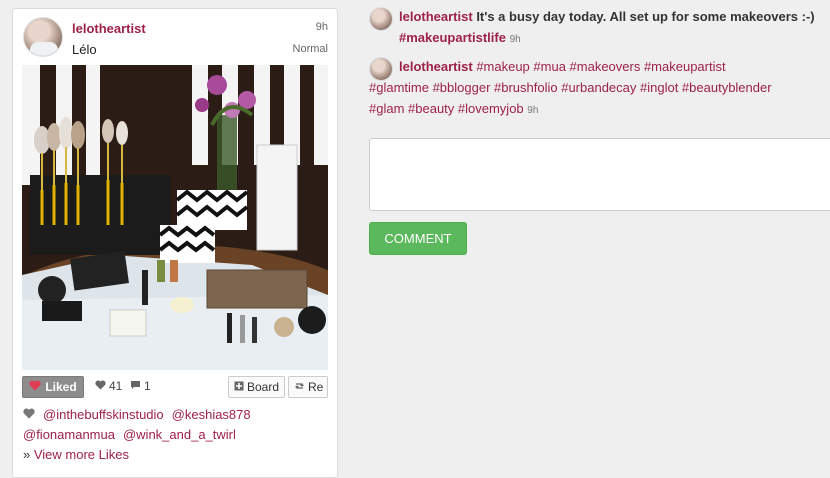 This screenshot has width=830, height=478. Describe the element at coordinates (321, 27) in the screenshot. I see `post-time: 9h` at that location.